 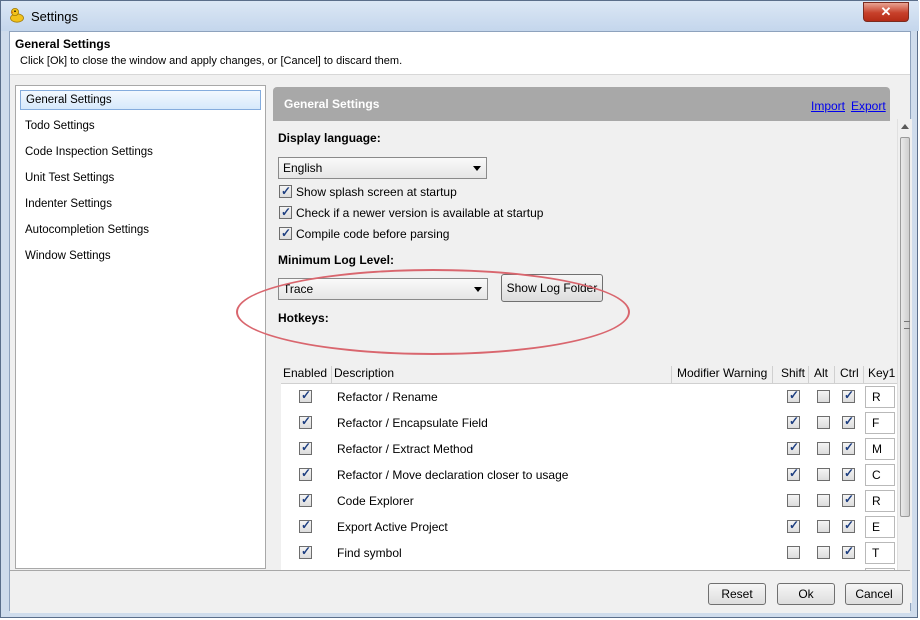 What do you see at coordinates (883, 374) in the screenshot?
I see `column-key1: Key1` at bounding box center [883, 374].